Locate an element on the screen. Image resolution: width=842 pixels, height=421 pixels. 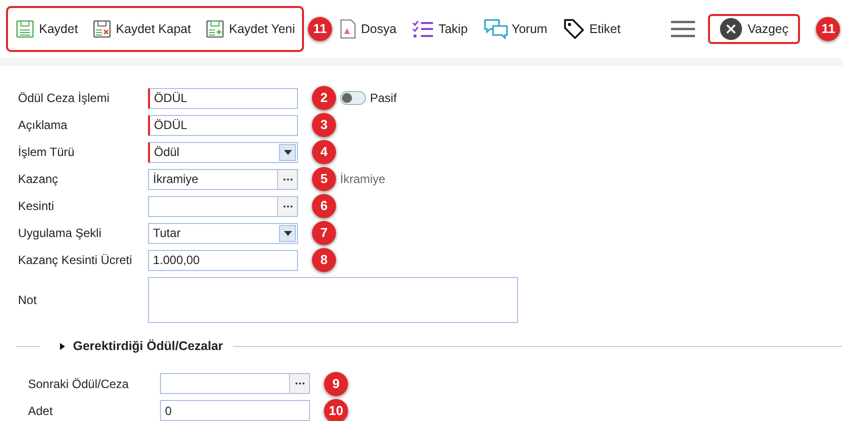
annotation-badge: 3 is located at coordinates (324, 125).